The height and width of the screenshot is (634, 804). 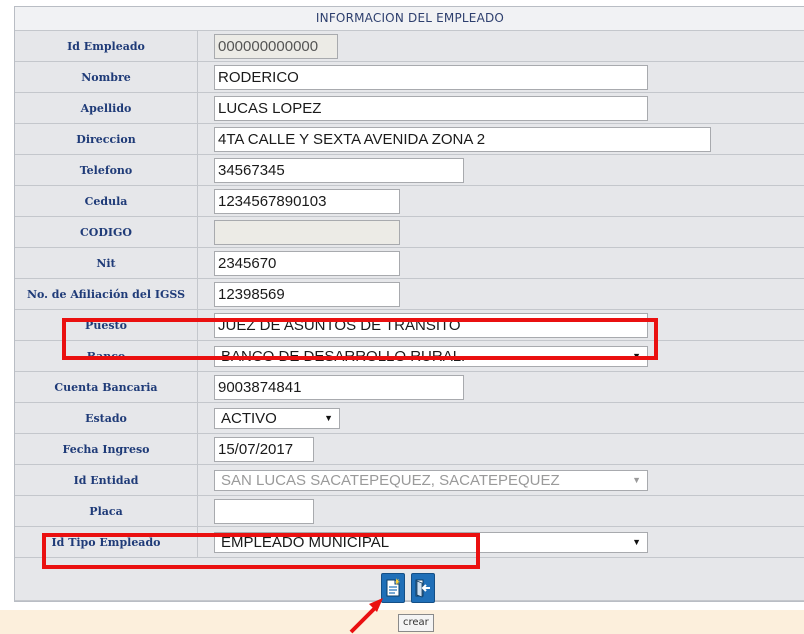 I want to click on cedula-label: Cedula, so click(x=106, y=201).